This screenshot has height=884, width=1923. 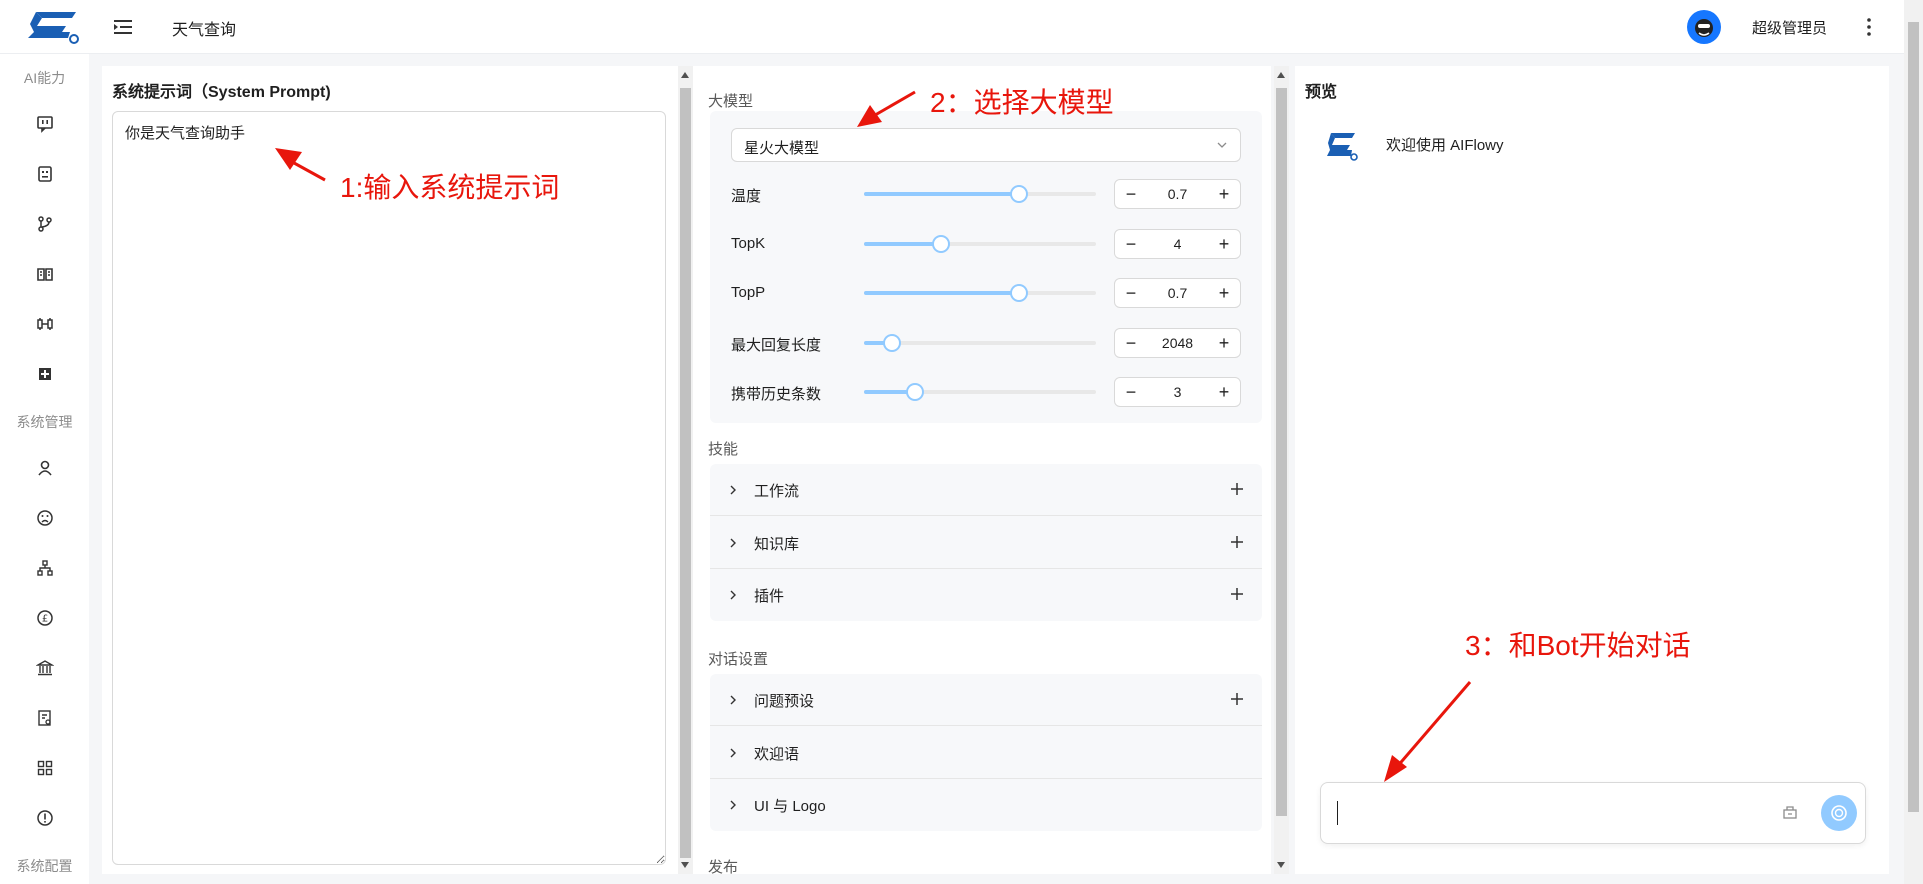 What do you see at coordinates (738, 659) in the screenshot?
I see `dialog-section-label: 对话设置` at bounding box center [738, 659].